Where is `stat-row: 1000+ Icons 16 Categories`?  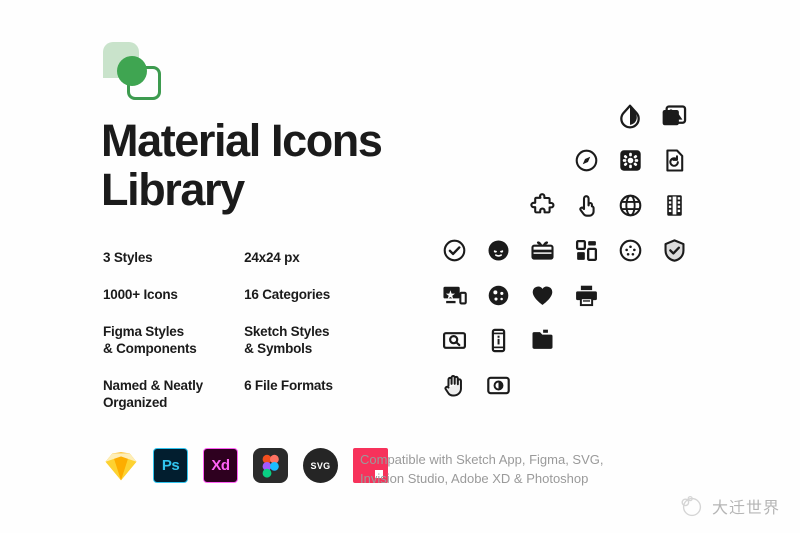
stat-row: 1000+ Icons 16 Categories is located at coordinates (253, 294).